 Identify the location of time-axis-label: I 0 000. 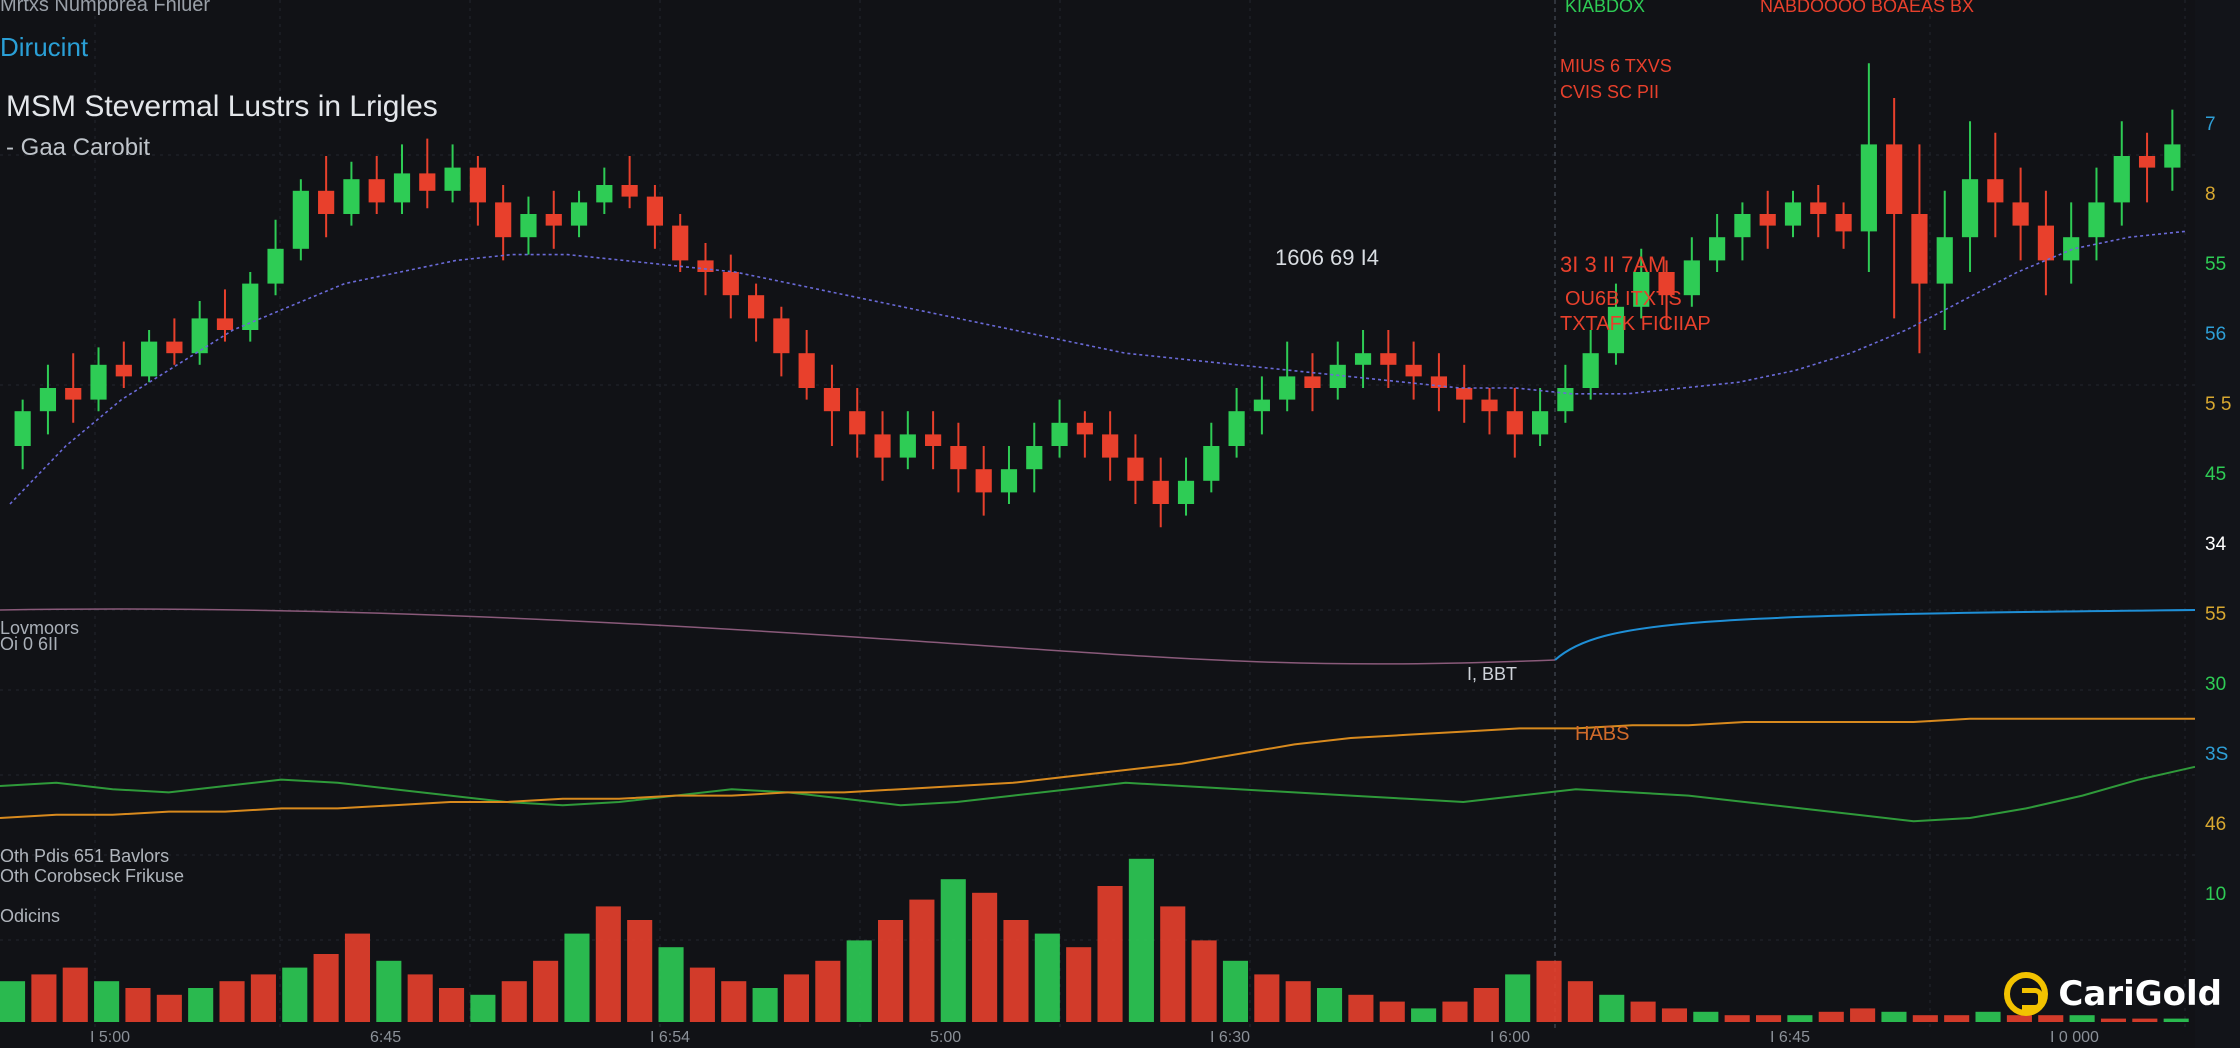
(2074, 1037).